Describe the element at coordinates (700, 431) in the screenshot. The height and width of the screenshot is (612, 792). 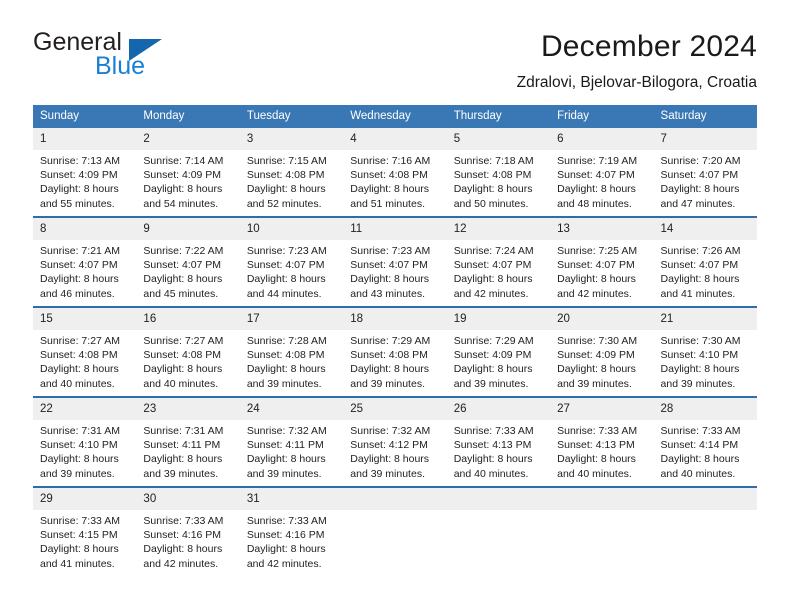
I see `sunrise-text: Sunrise: 7:33 AM` at that location.